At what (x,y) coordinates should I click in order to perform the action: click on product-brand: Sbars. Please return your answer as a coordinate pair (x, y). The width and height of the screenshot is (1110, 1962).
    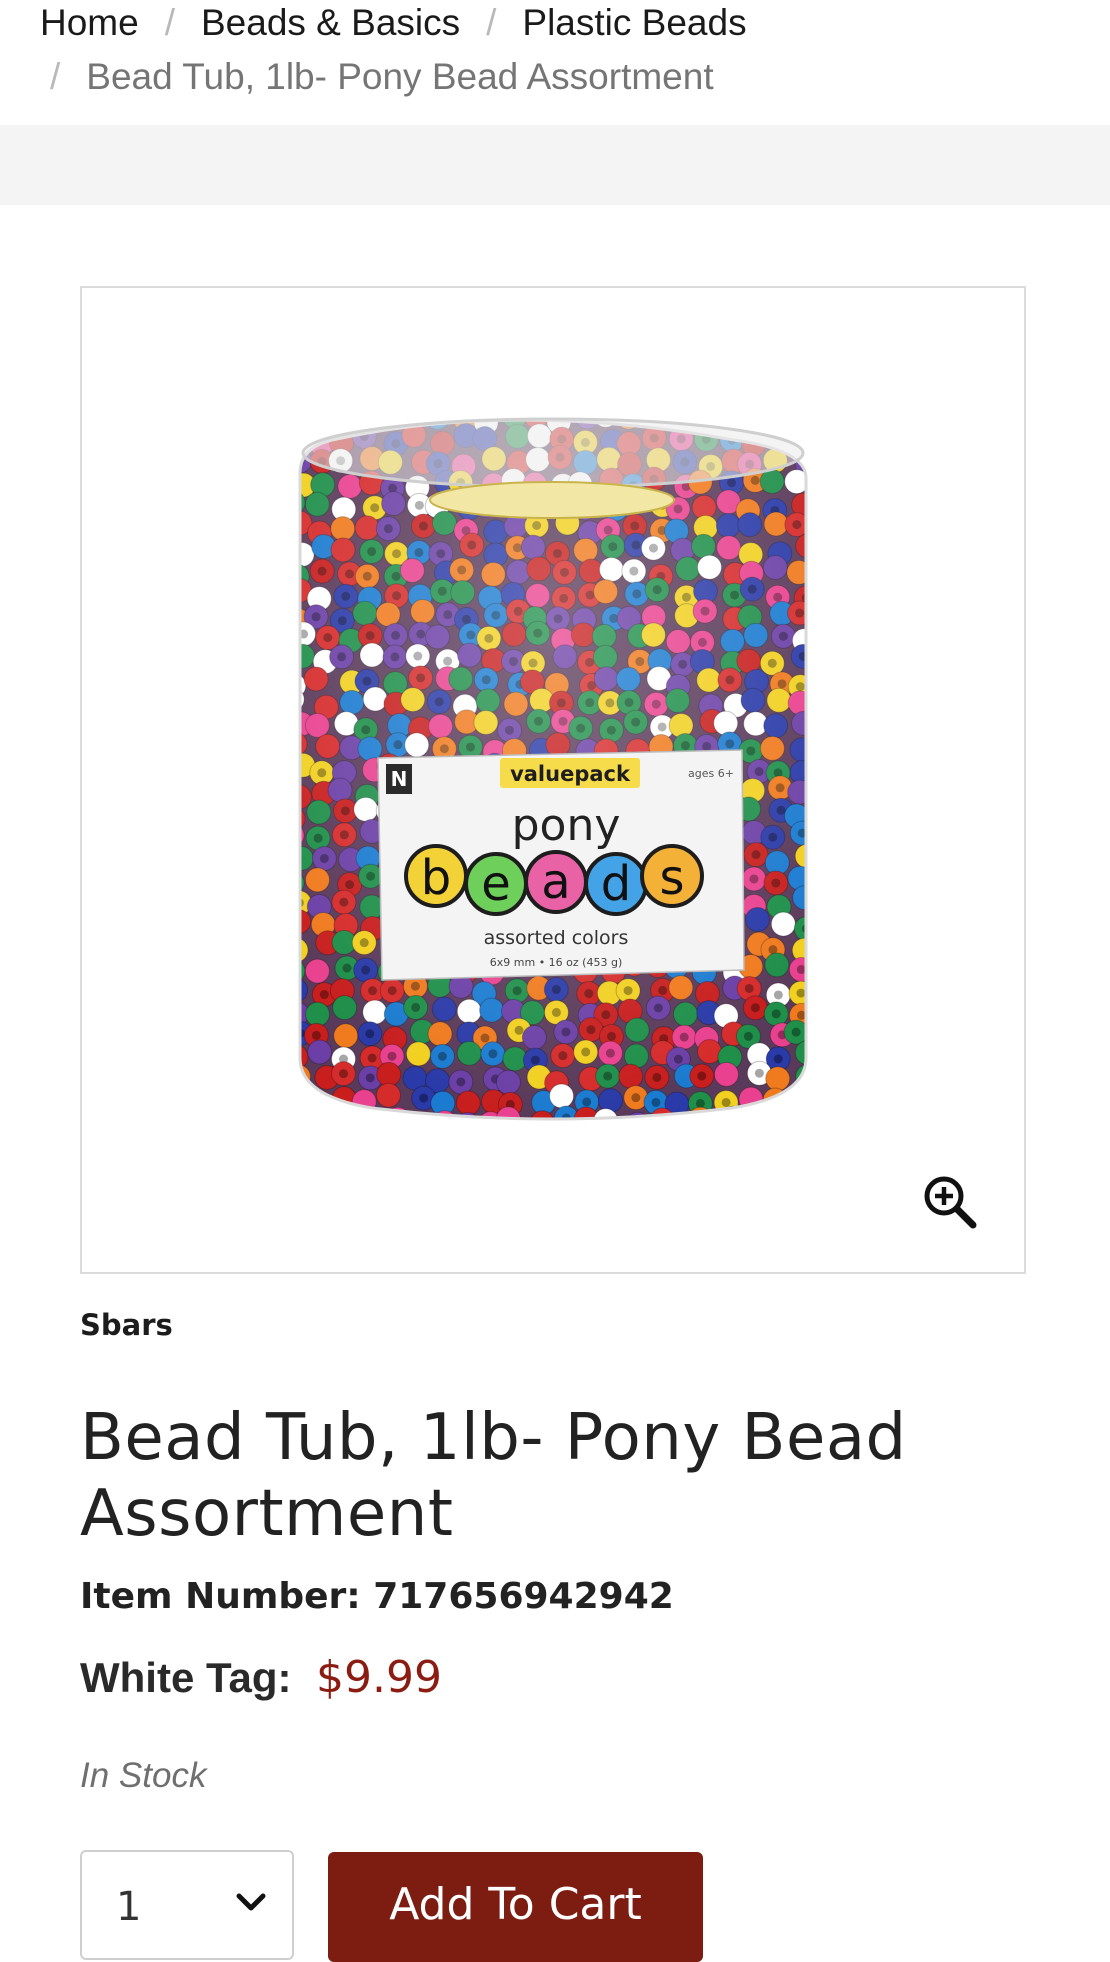
    Looking at the image, I should click on (126, 1325).